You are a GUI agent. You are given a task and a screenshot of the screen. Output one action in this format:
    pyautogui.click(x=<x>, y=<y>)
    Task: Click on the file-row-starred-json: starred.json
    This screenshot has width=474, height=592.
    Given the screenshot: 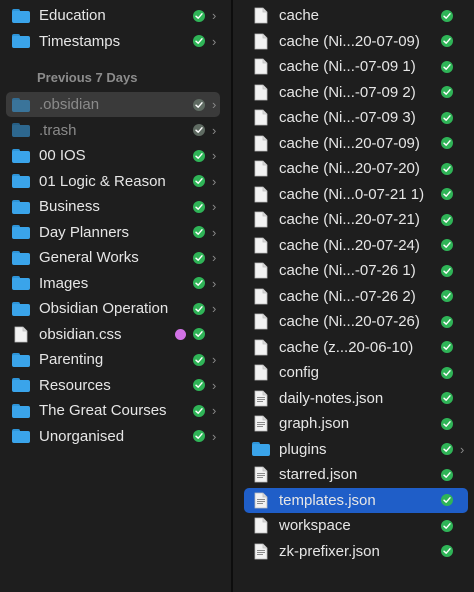 What is the action you would take?
    pyautogui.click(x=356, y=474)
    